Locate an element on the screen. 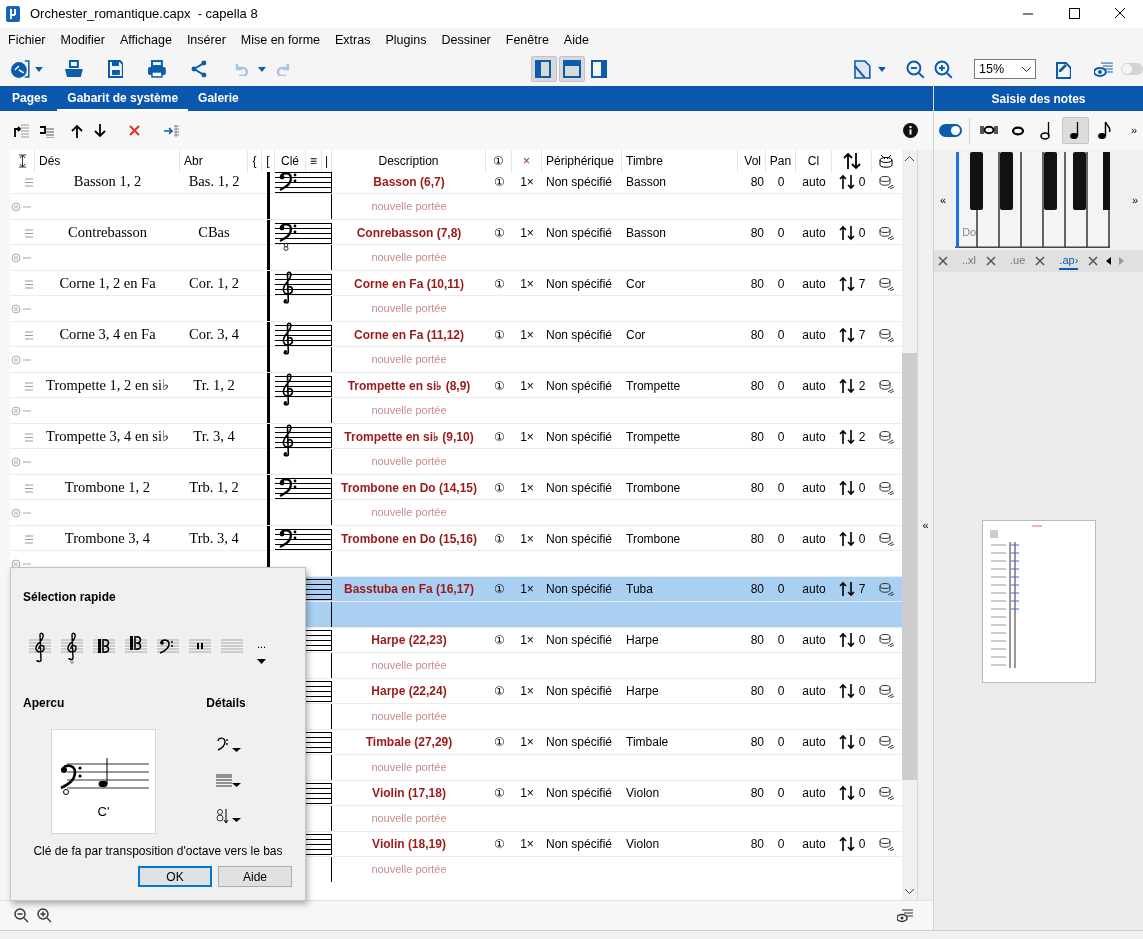 The height and width of the screenshot is (939, 1143). bass-clef-dropdown is located at coordinates (229, 744).